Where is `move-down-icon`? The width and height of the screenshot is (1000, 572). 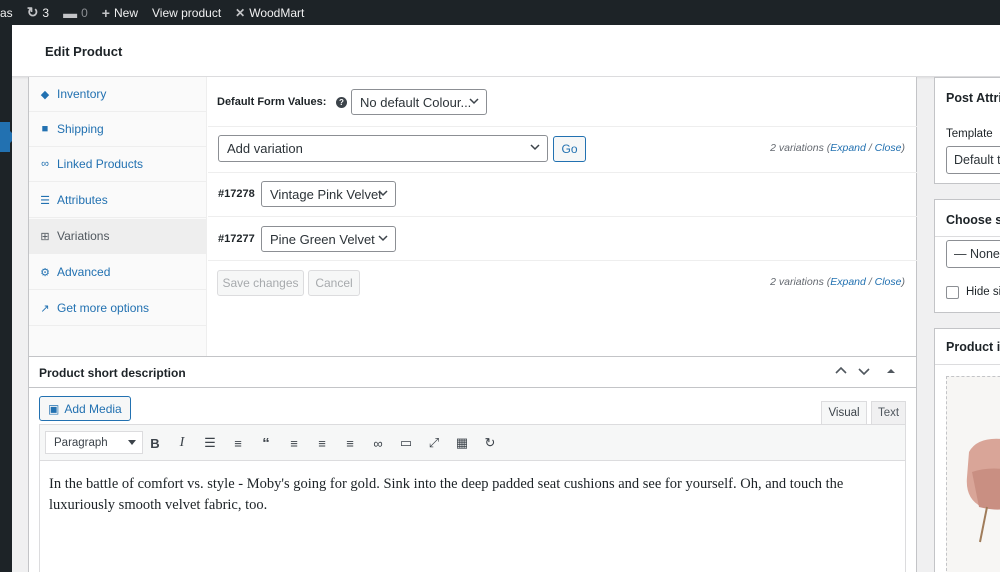
move-down-icon is located at coordinates (864, 372).